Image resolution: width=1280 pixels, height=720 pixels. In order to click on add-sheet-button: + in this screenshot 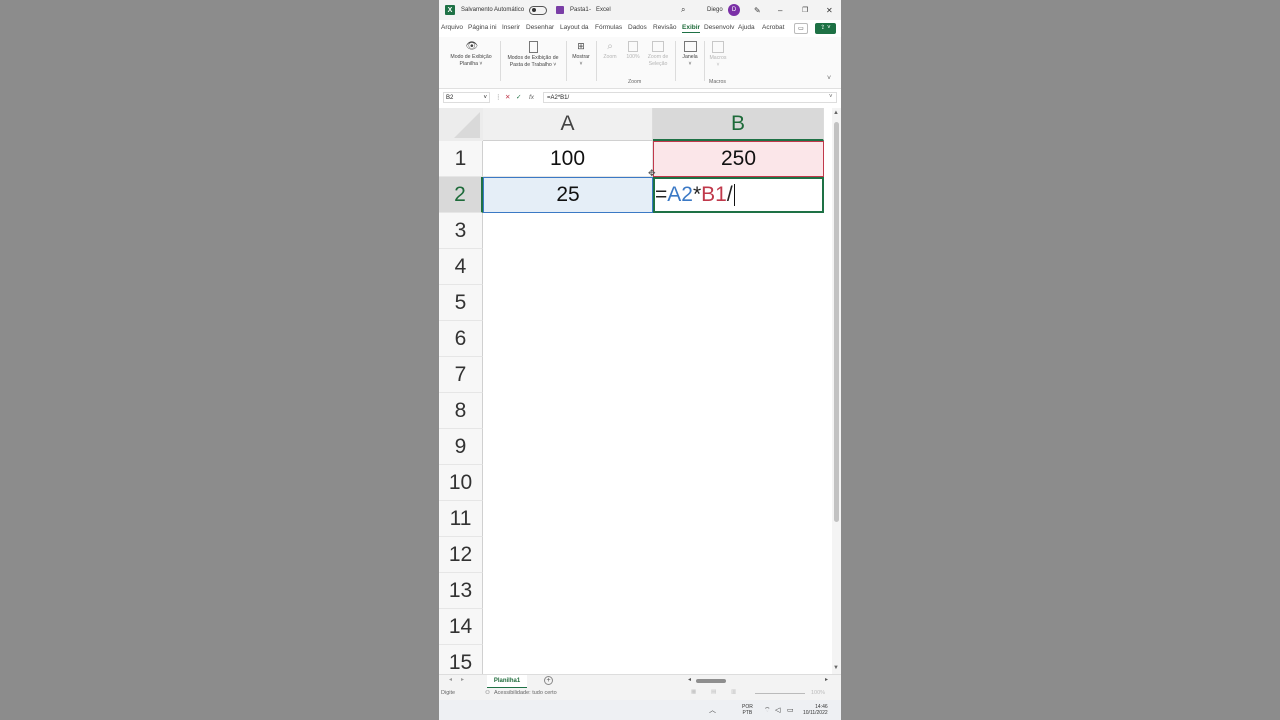, I will do `click(548, 680)`.